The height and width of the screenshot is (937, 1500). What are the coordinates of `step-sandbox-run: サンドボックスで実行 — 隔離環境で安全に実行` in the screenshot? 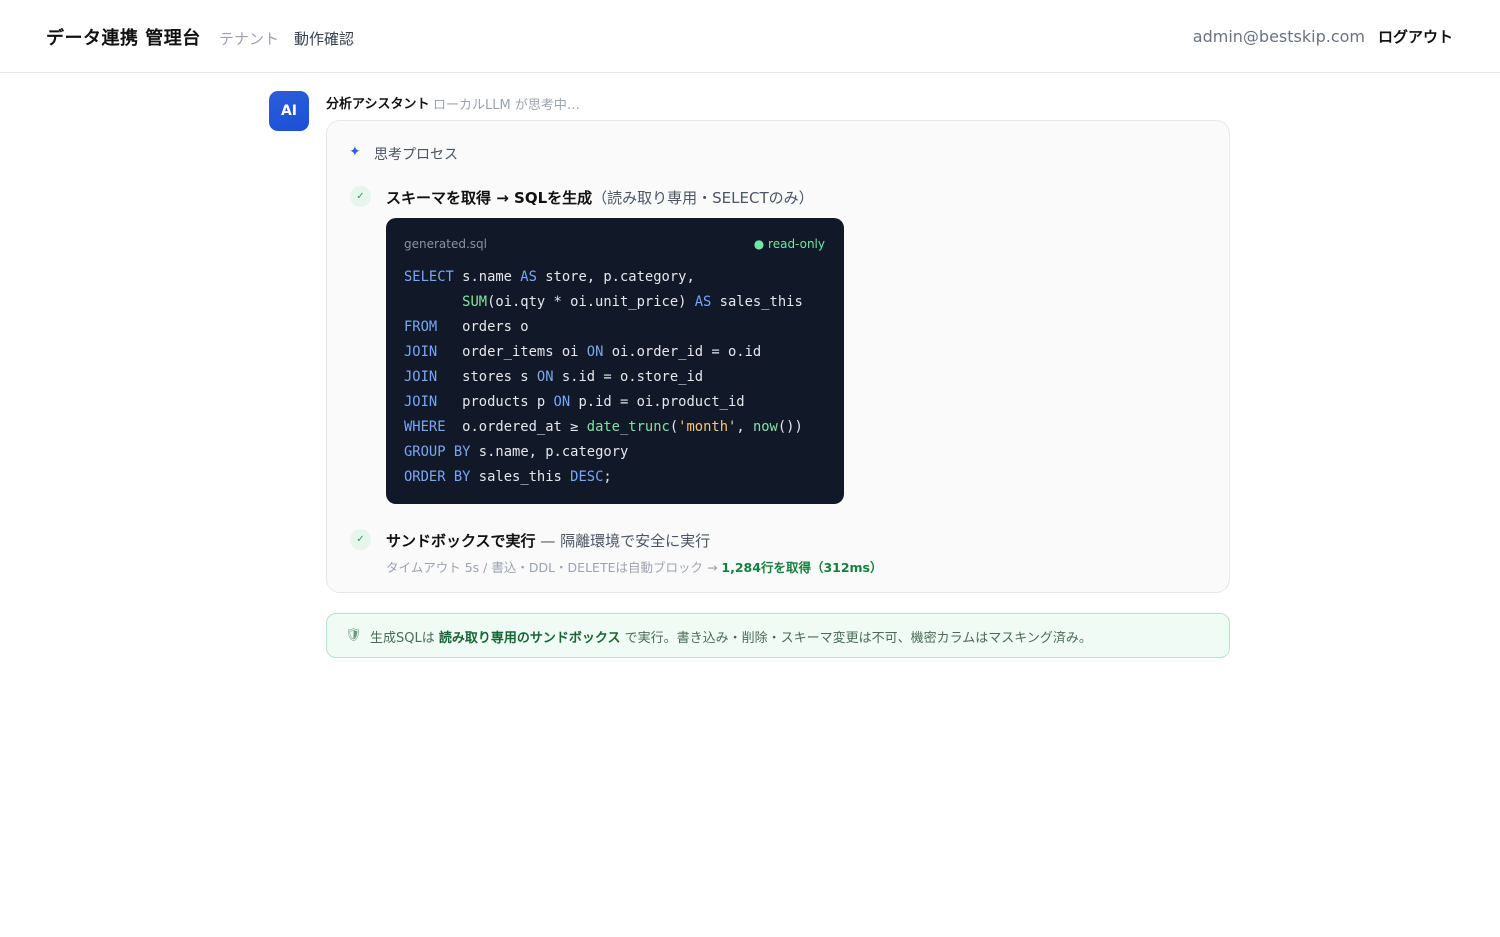 It's located at (548, 540).